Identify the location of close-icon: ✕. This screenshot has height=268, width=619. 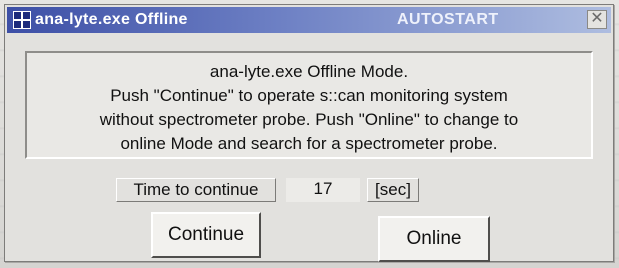
(597, 19).